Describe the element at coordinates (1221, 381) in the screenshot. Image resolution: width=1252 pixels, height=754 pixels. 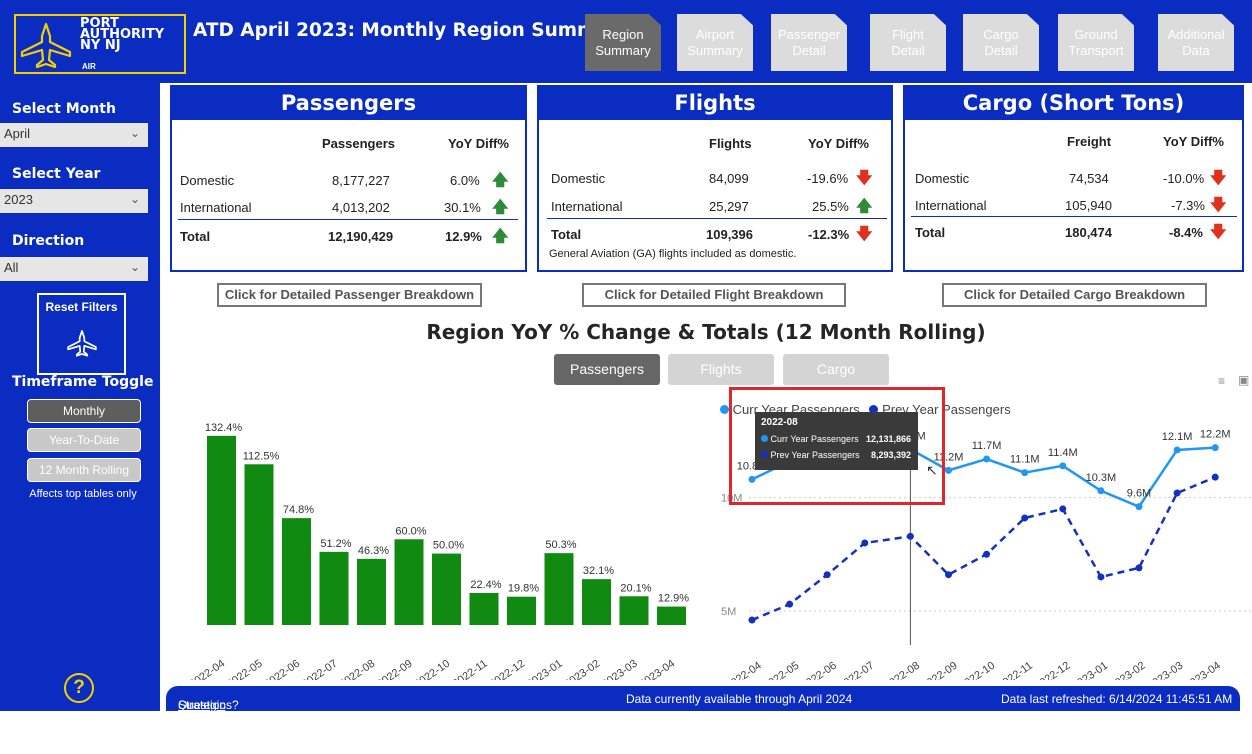
I see `filter-icon: ≡` at that location.